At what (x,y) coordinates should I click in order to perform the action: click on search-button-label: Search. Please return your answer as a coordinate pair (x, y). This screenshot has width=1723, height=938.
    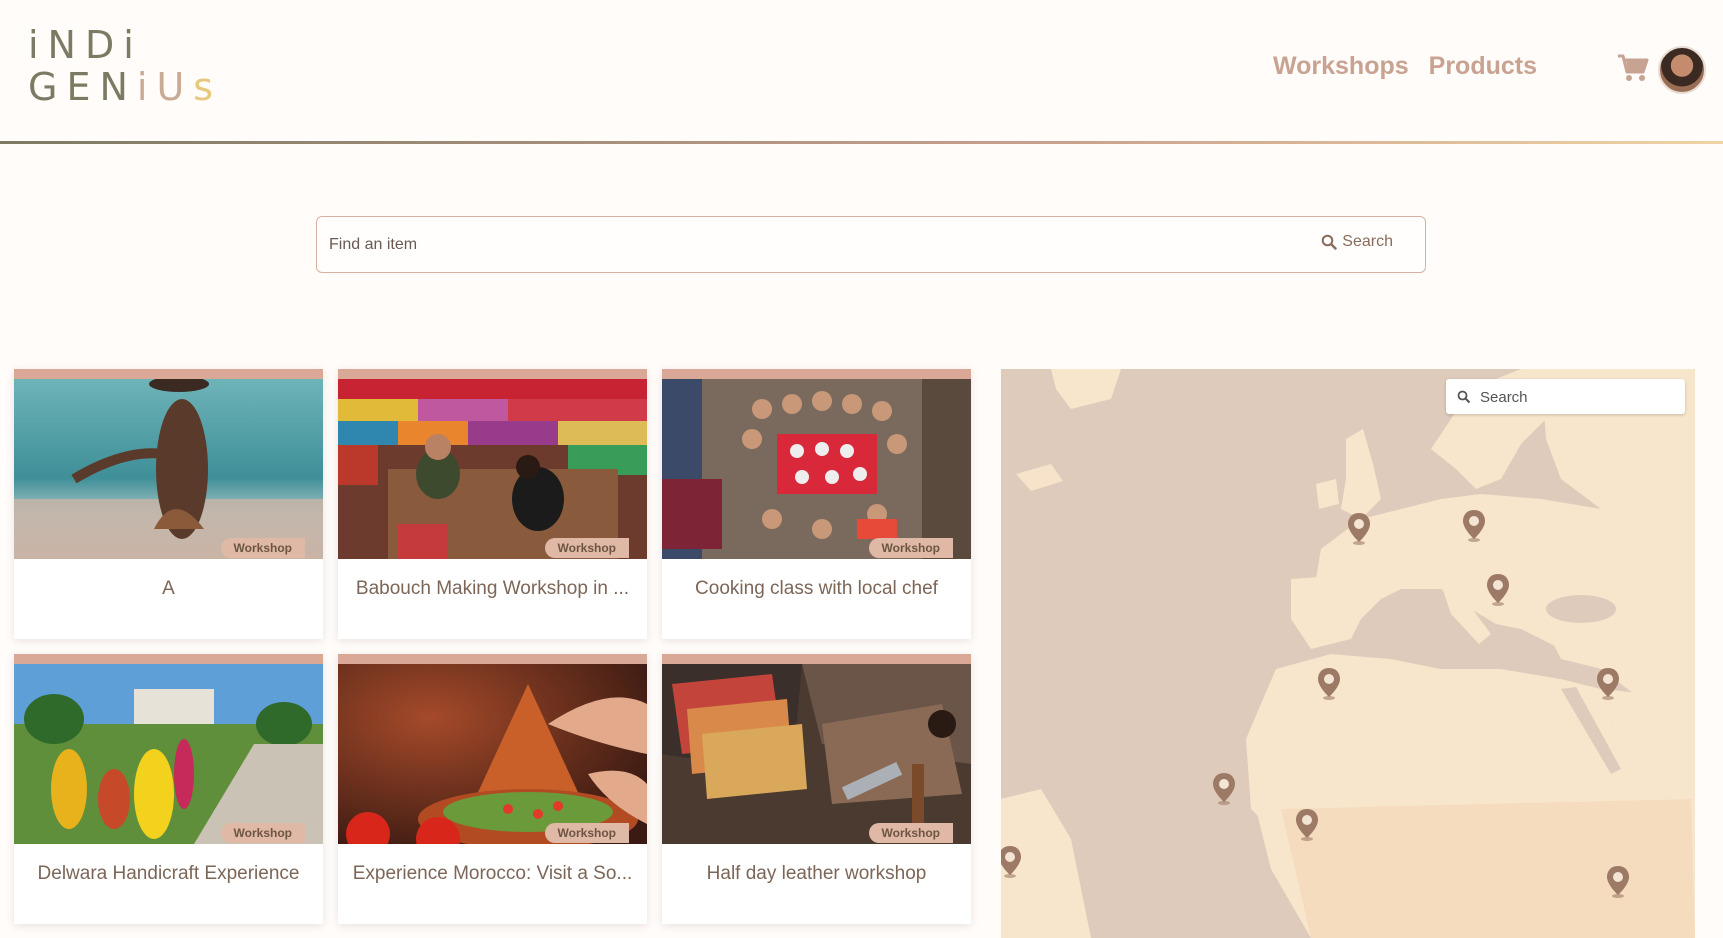
    Looking at the image, I should click on (1367, 241).